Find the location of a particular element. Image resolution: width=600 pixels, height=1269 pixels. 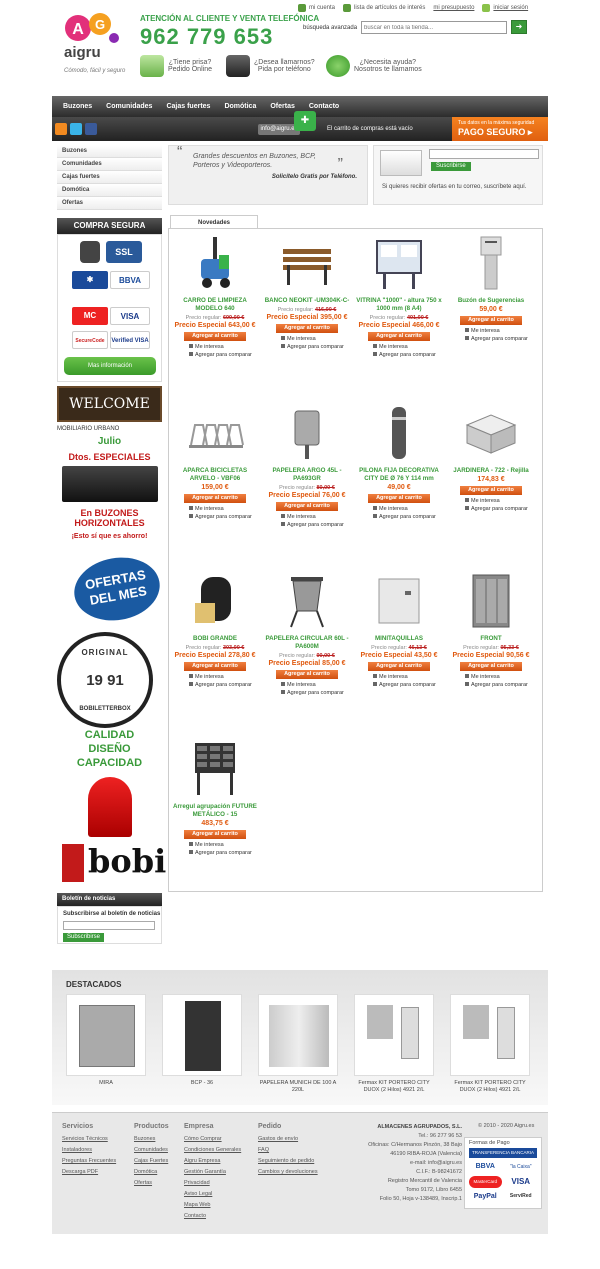

promo-help: ¿Necesita ayuda? Nosotros te llamamos is located at coordinates (374, 66).